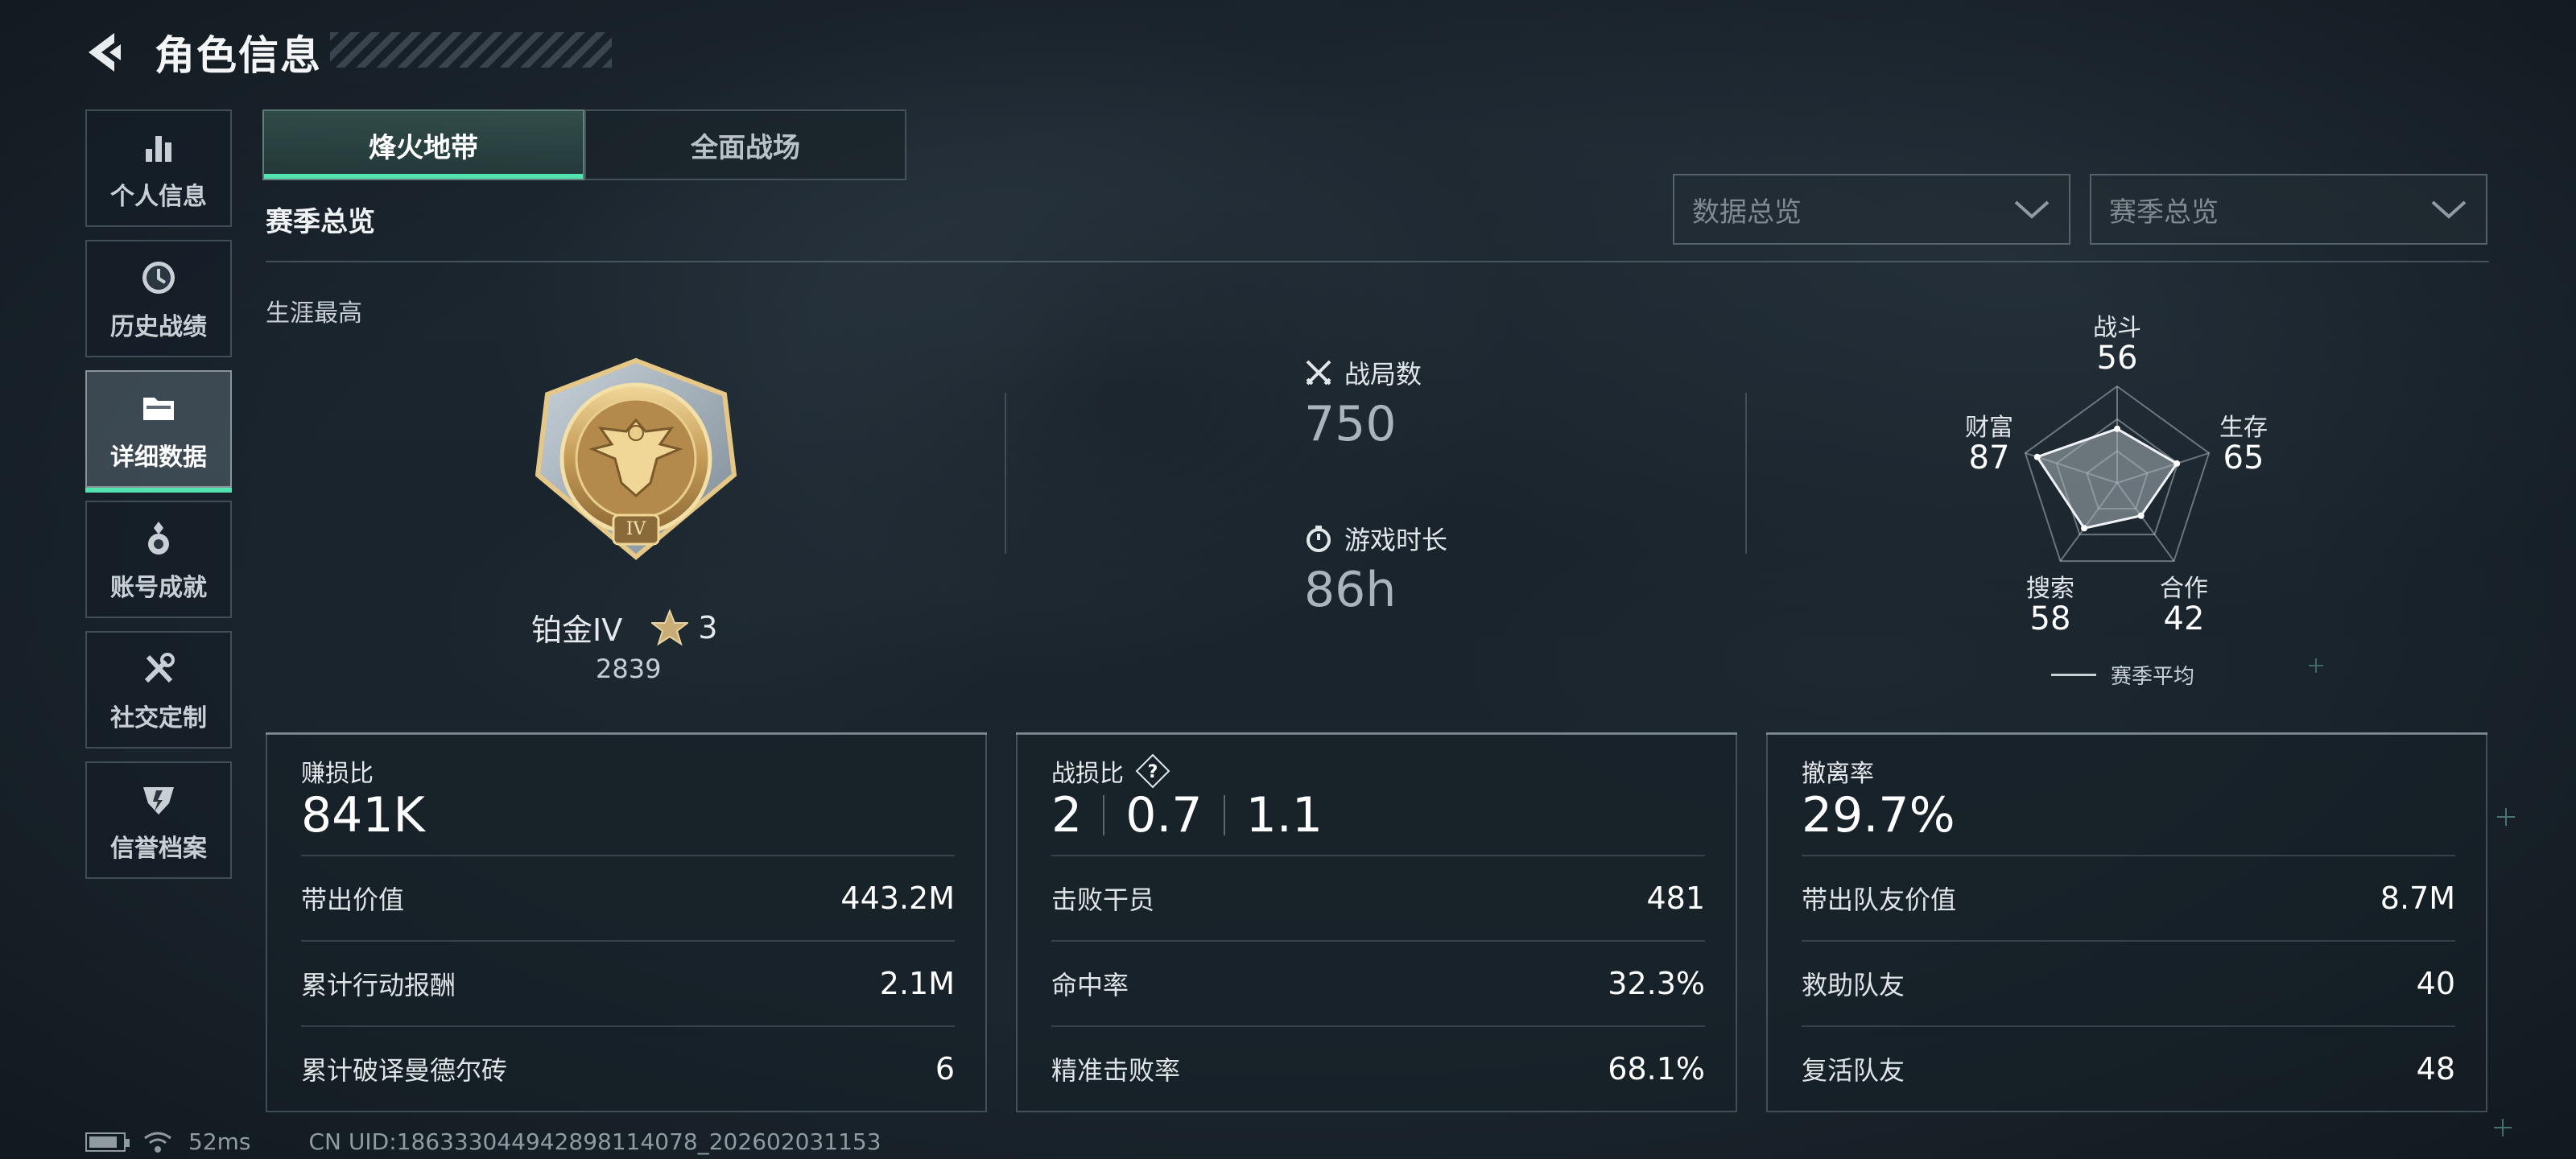 Image resolution: width=2576 pixels, height=1159 pixels. Describe the element at coordinates (629, 669) in the screenshot. I see `rank-score: 2839` at that location.